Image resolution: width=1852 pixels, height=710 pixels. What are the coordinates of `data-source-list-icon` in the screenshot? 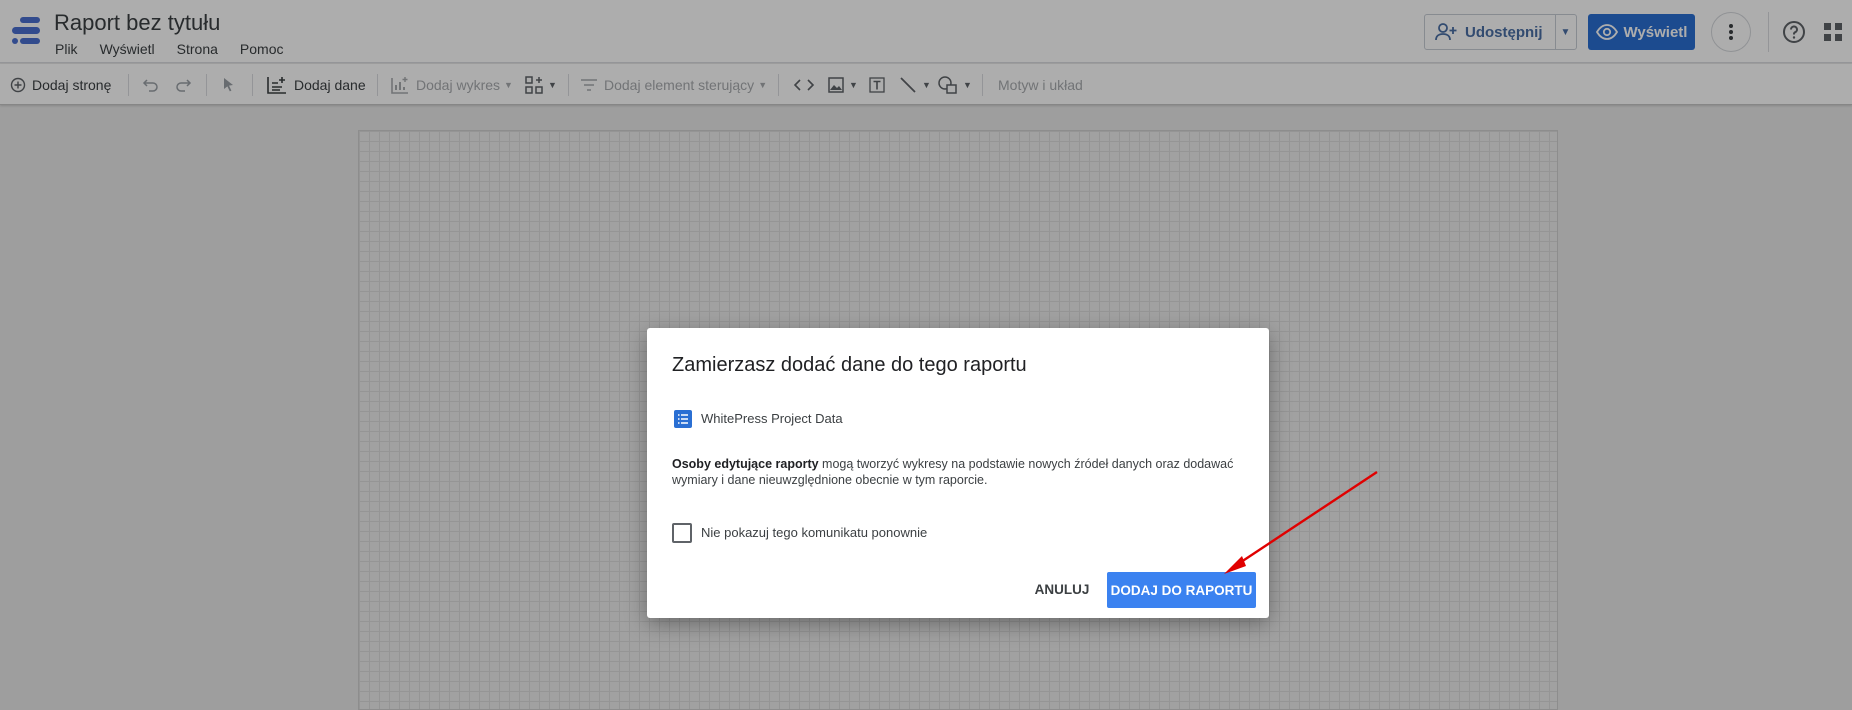 It's located at (683, 419).